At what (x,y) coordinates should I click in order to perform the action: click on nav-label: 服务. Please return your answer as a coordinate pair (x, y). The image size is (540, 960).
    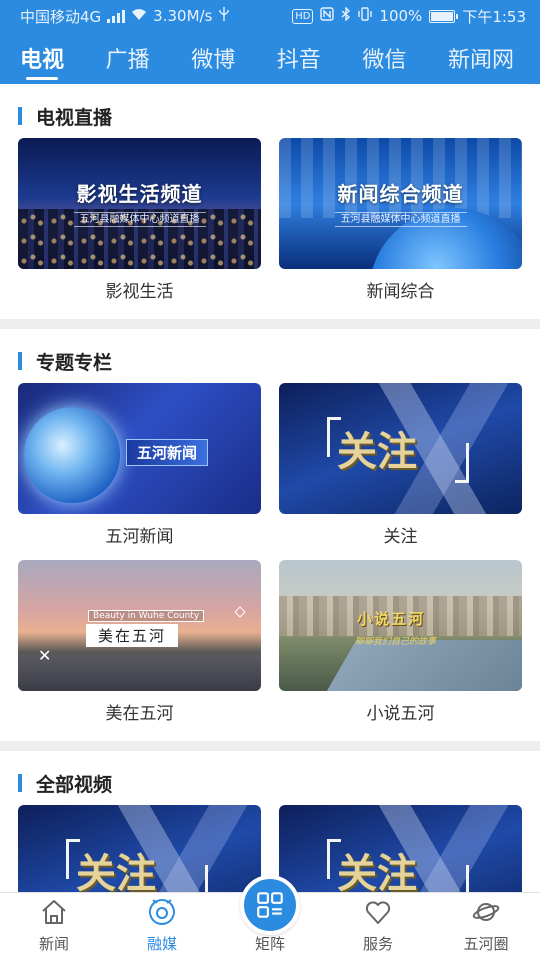
    Looking at the image, I should click on (377, 944).